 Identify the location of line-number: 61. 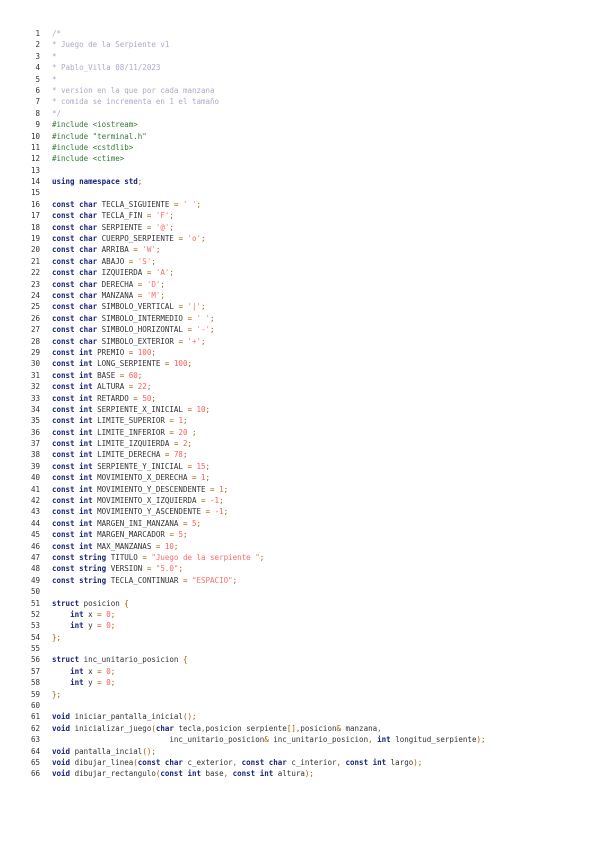
(35, 717).